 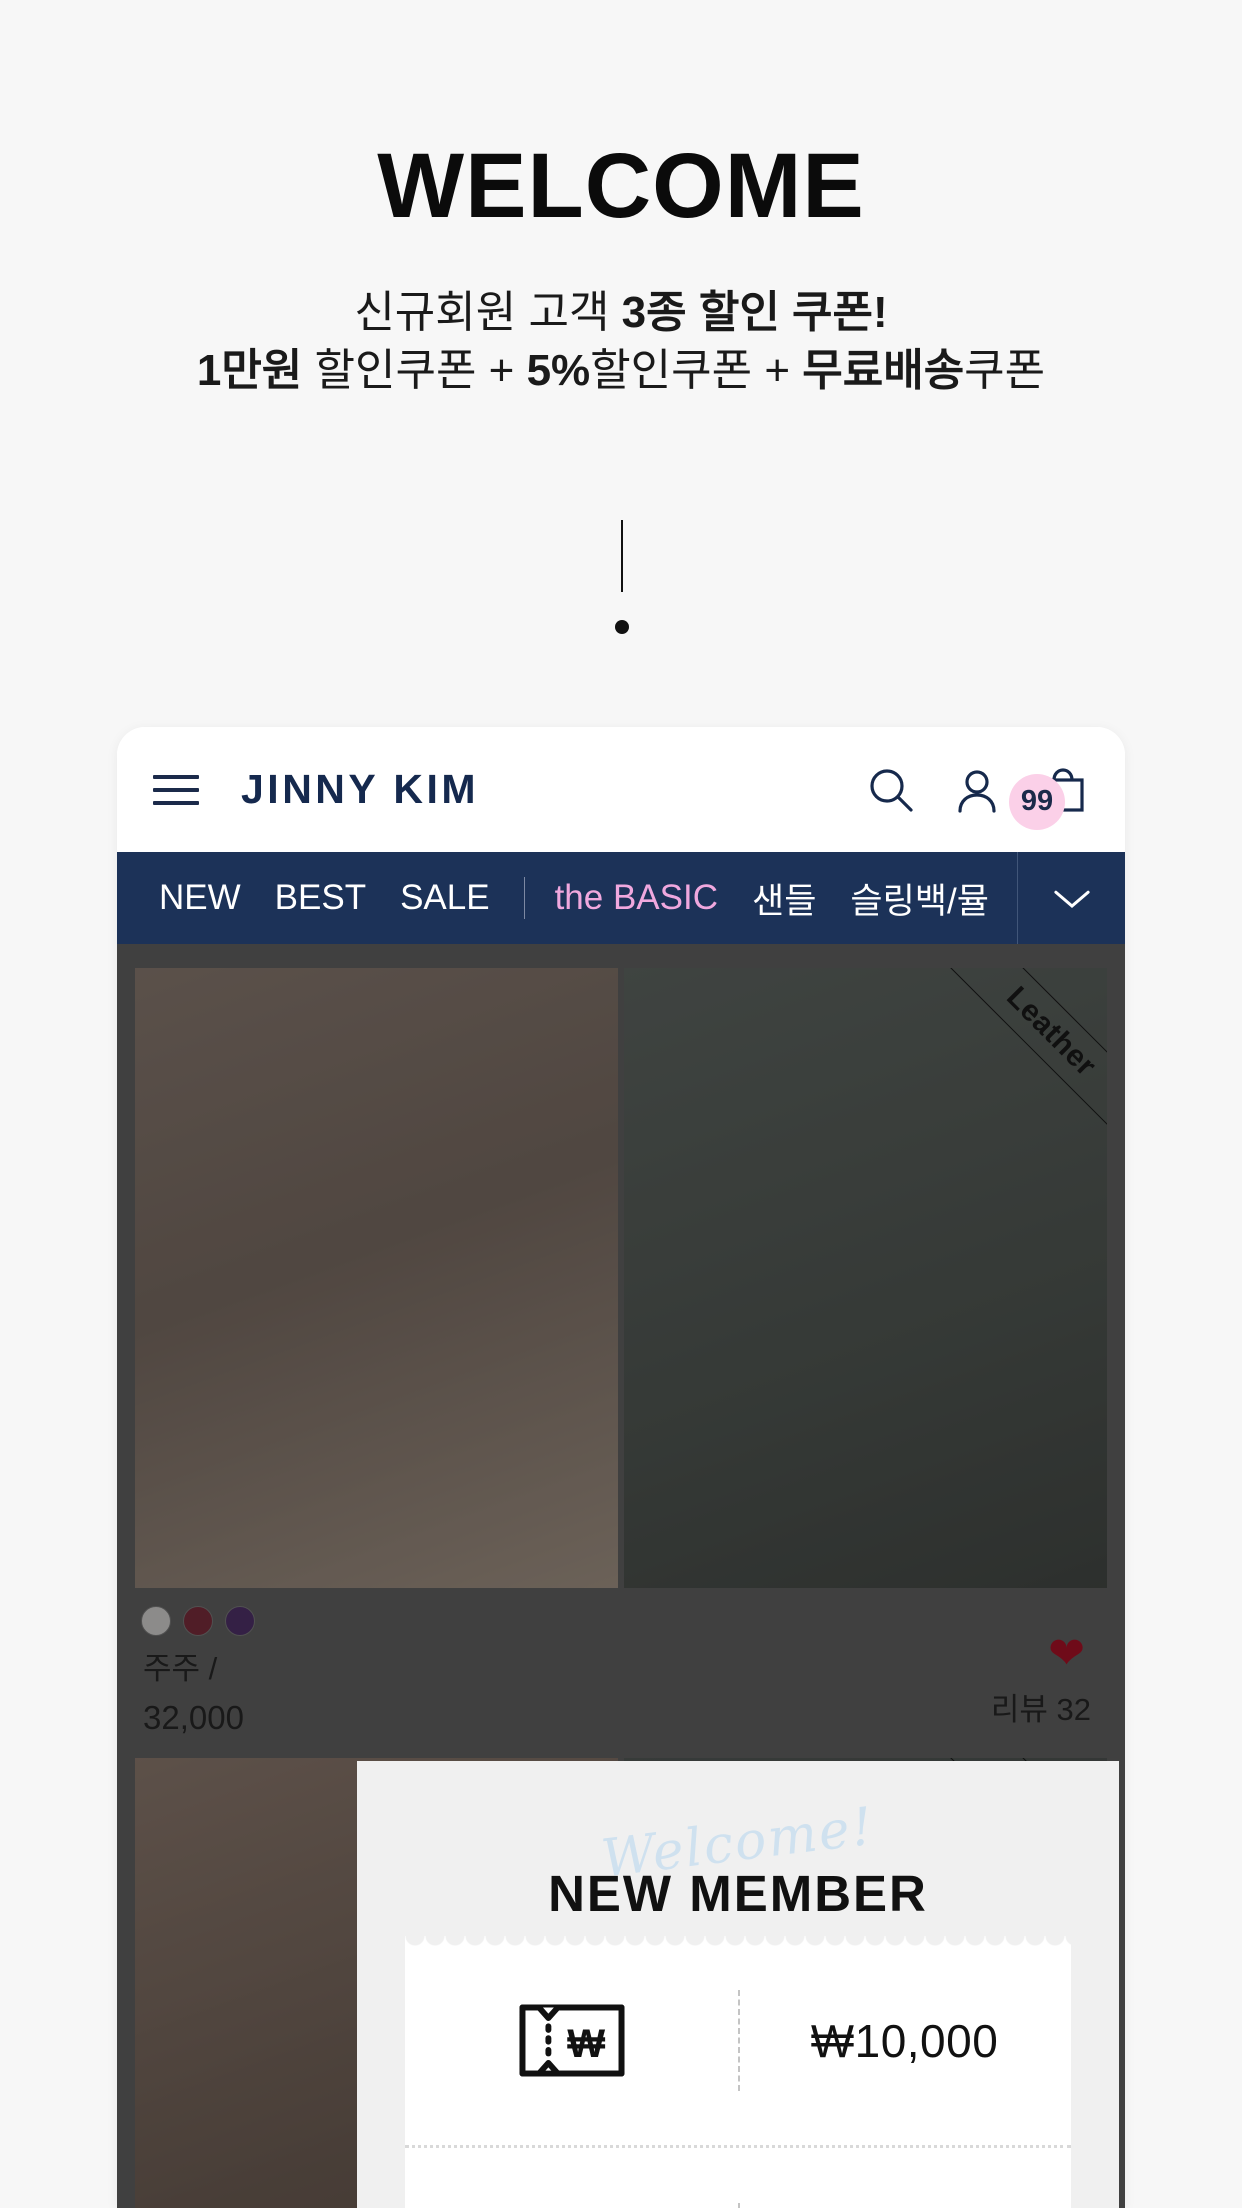 I want to click on nav-divider, so click(x=524, y=898).